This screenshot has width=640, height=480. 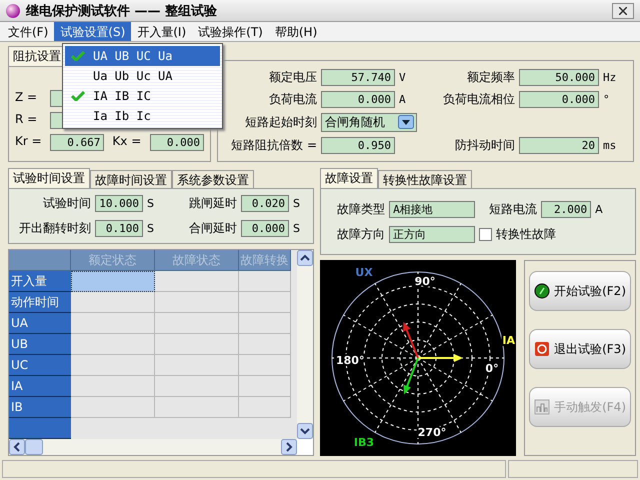 What do you see at coordinates (28, 31) in the screenshot?
I see `menu-item: 文件(F)` at bounding box center [28, 31].